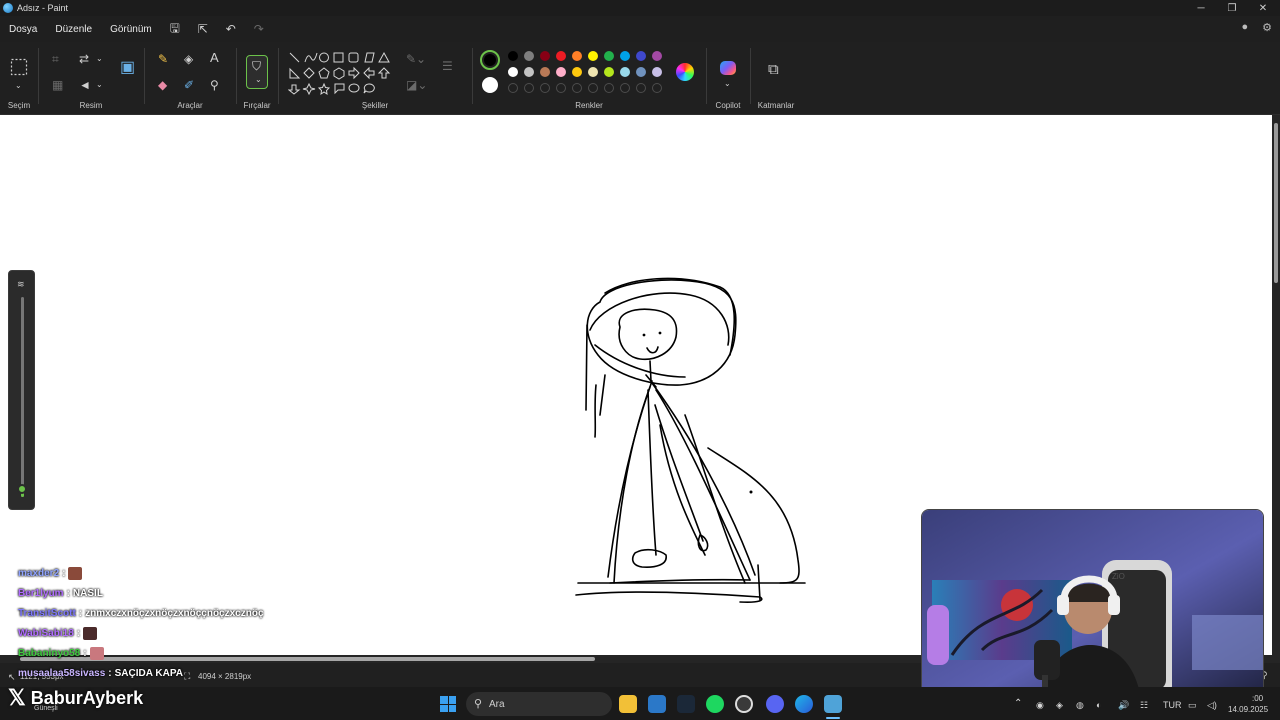 Image resolution: width=1280 pixels, height=720 pixels. What do you see at coordinates (833, 704) in the screenshot?
I see `paint-taskbar-icon` at bounding box center [833, 704].